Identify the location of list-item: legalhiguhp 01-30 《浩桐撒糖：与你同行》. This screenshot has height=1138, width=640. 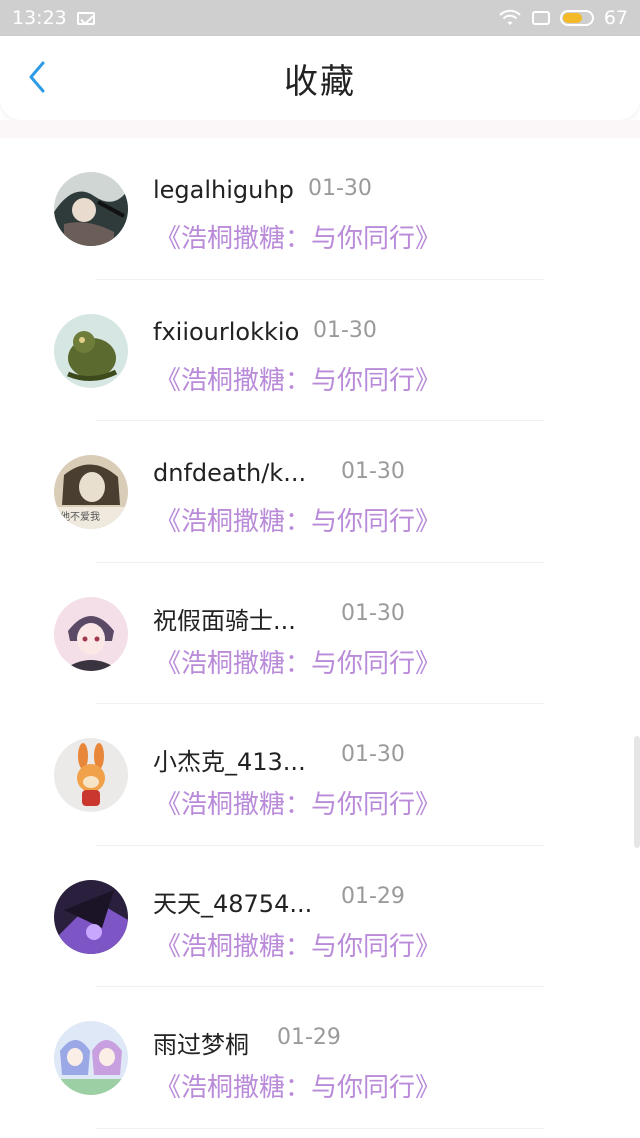
(320, 209).